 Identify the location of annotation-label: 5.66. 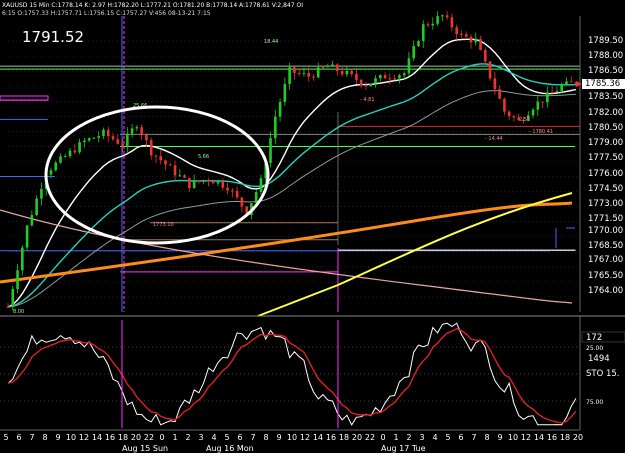
(203, 157).